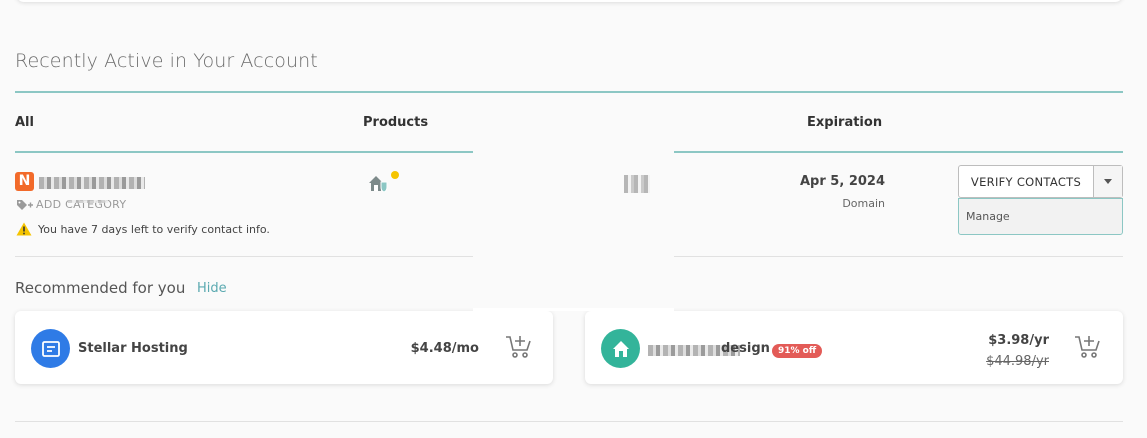 The image size is (1147, 438). I want to click on product-name-suffix: design, so click(745, 348).